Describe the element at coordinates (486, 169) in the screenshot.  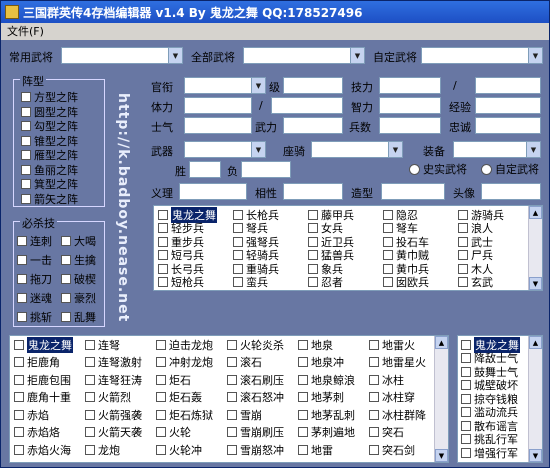
I see `radio-icon` at that location.